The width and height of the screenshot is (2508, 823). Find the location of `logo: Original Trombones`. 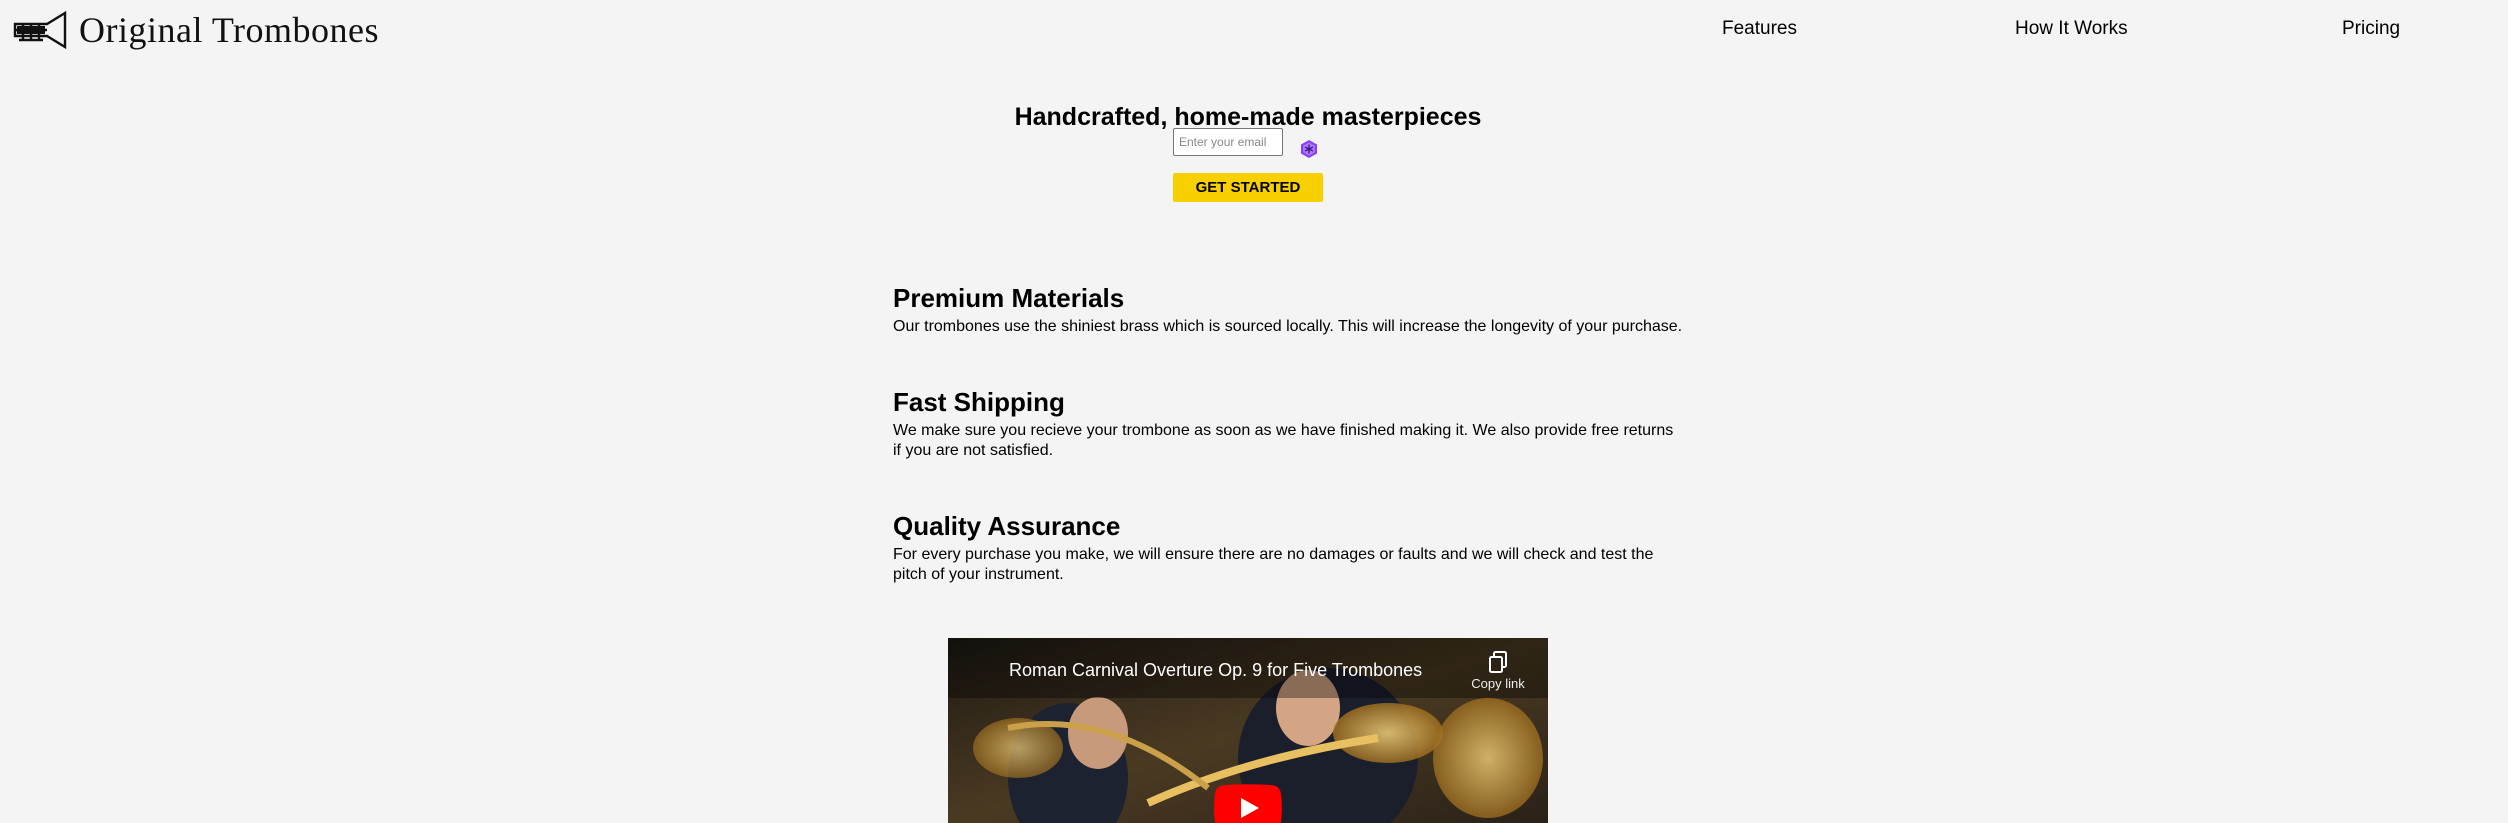

logo: Original Trombones is located at coordinates (196, 30).